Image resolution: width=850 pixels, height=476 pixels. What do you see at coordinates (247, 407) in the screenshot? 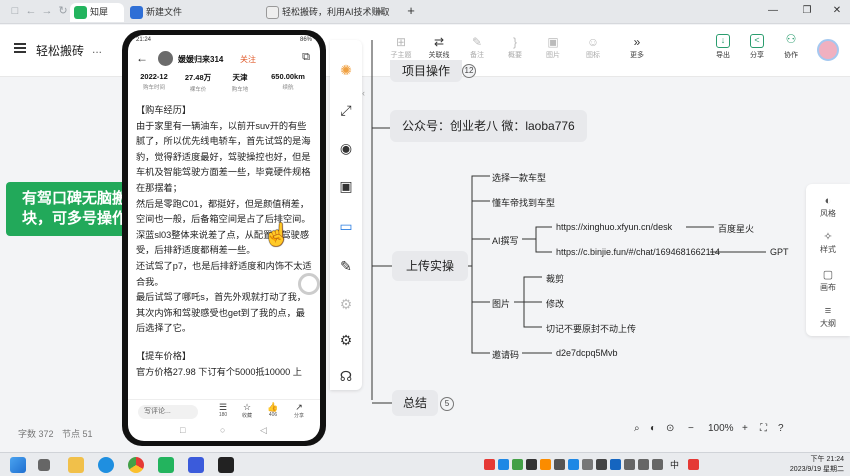
I see `star-icon: ☆` at bounding box center [247, 407].